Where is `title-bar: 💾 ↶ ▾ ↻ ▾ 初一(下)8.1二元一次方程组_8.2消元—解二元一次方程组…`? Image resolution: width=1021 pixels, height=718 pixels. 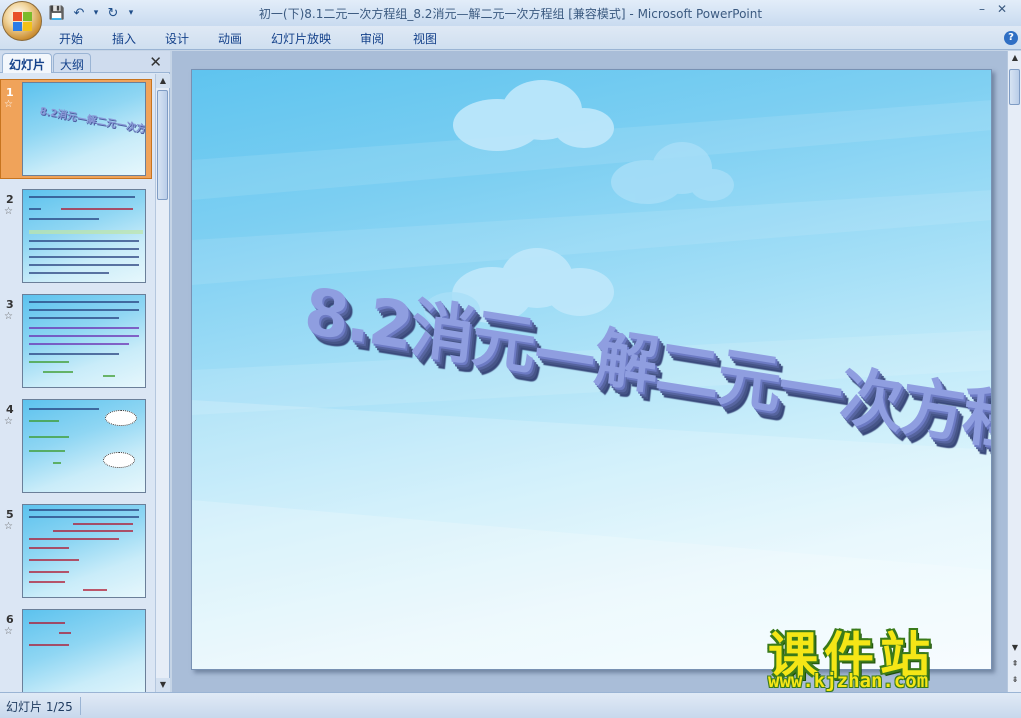
title-bar: 💾 ↶ ▾ ↻ ▾ 初一(下)8.1二元一次方程组_8.2消元—解二元一次方程组… is located at coordinates (510, 20).